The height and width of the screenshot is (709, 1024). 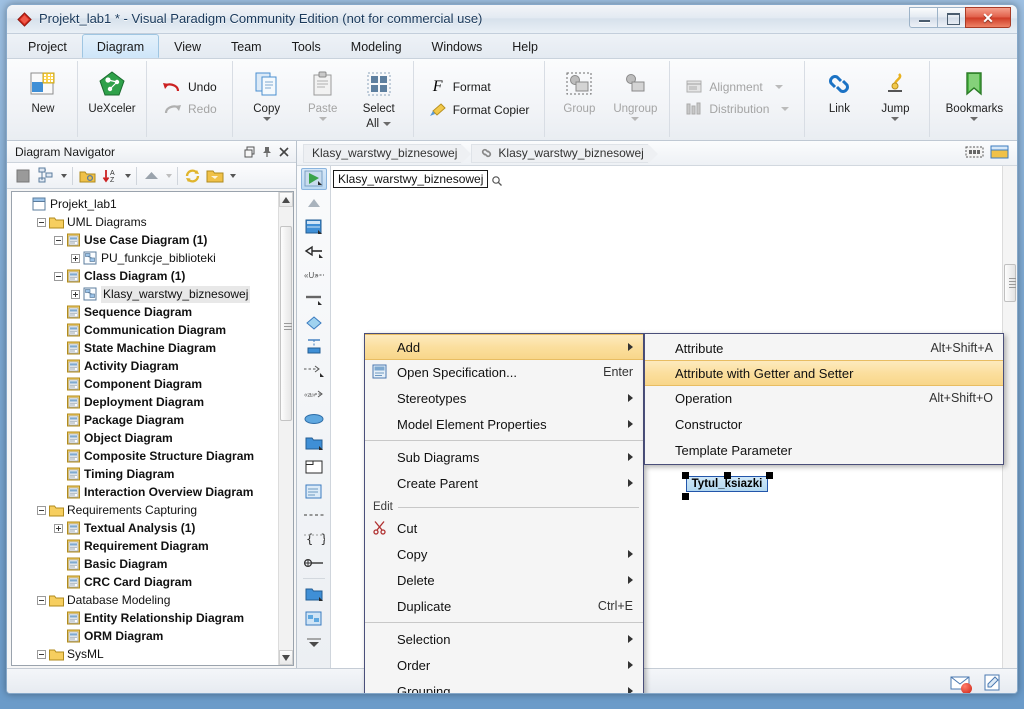 What do you see at coordinates (737, 109) in the screenshot?
I see `distribution-button: Distribution` at bounding box center [737, 109].